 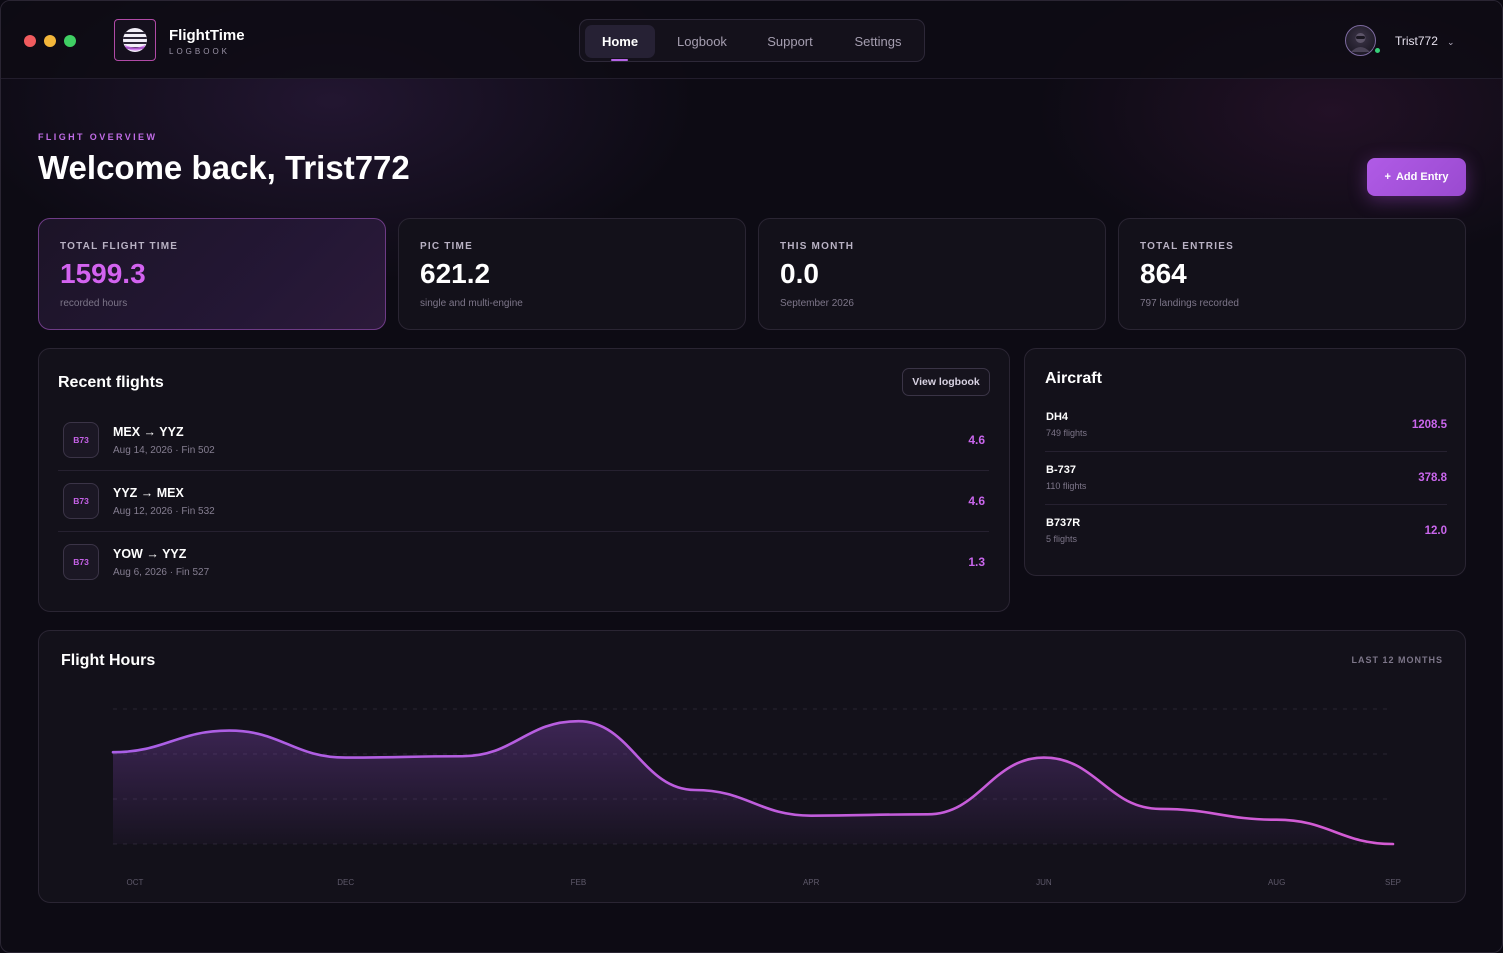 I want to click on add-entry-button: + Add Entry, so click(x=1416, y=177).